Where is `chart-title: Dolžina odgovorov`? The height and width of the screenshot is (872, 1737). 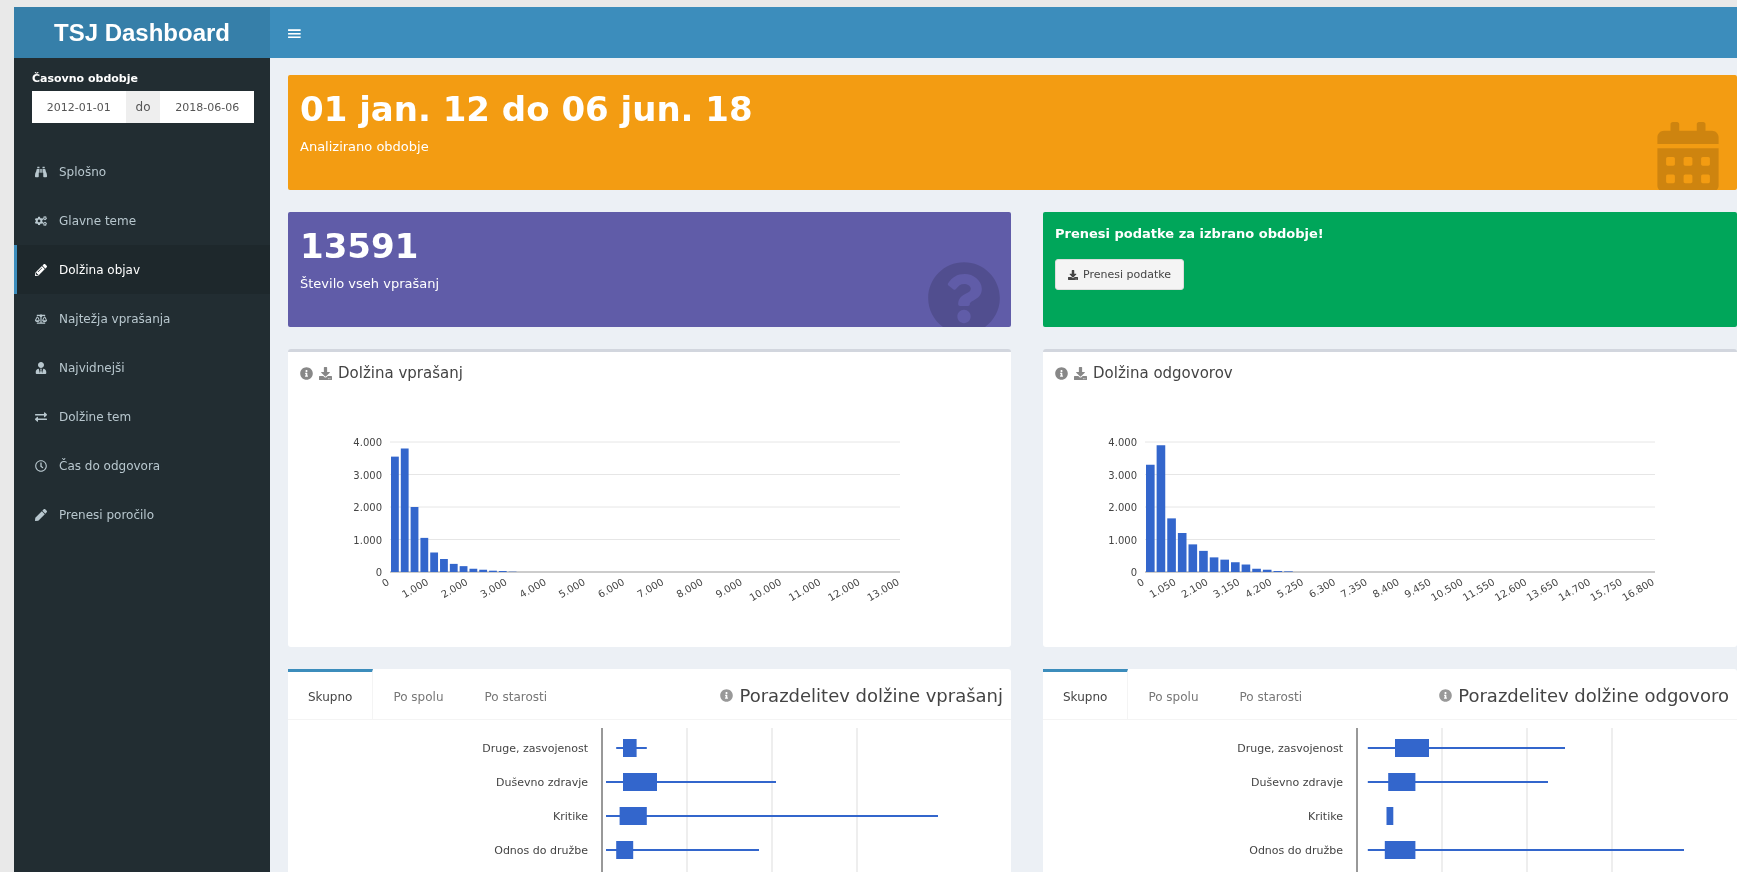 chart-title: Dolžina odgovorov is located at coordinates (1163, 373).